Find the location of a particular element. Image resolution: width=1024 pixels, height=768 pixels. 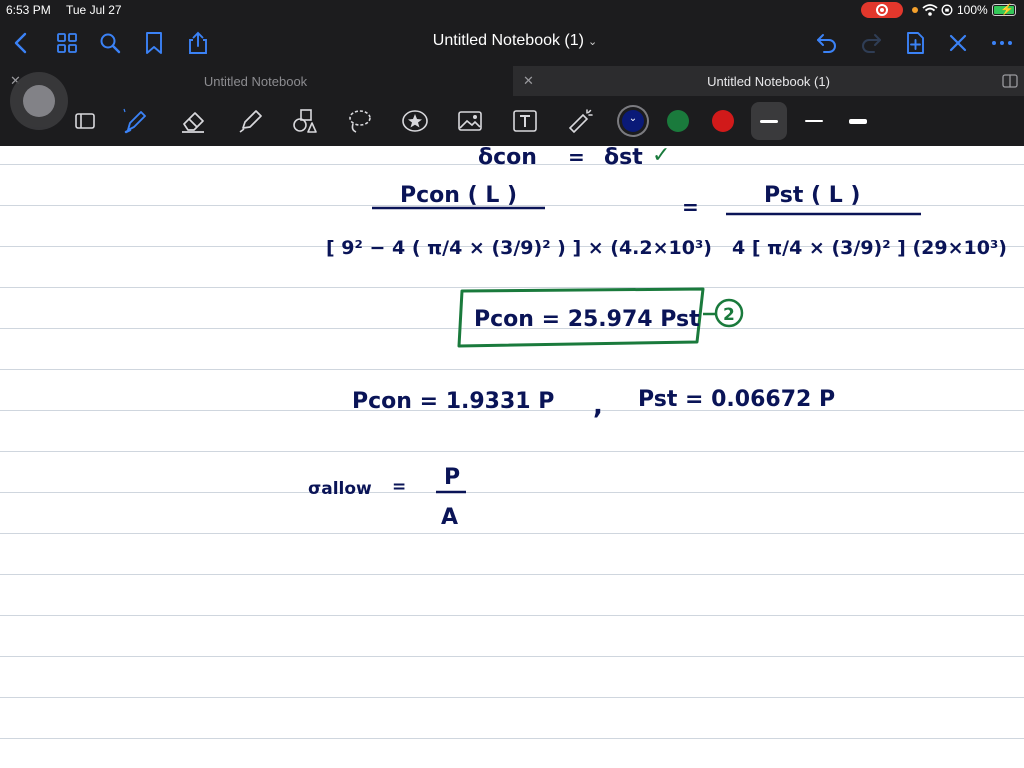

tab-untitled-notebook-1: ✕ Untitled Notebook (1) is located at coordinates (768, 81).